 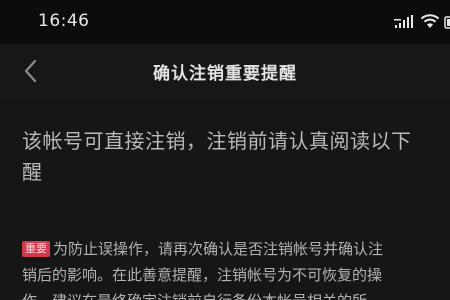 I want to click on status-time: 16:46, so click(x=64, y=21).